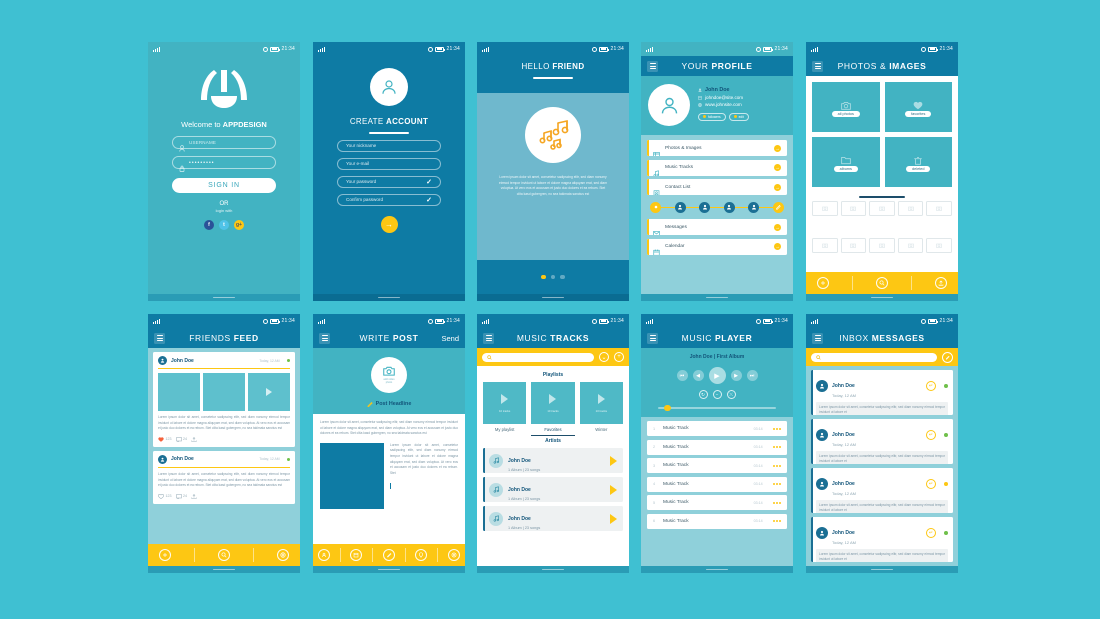 The width and height of the screenshot is (1100, 619). I want to click on submit-button: →, so click(389, 224).